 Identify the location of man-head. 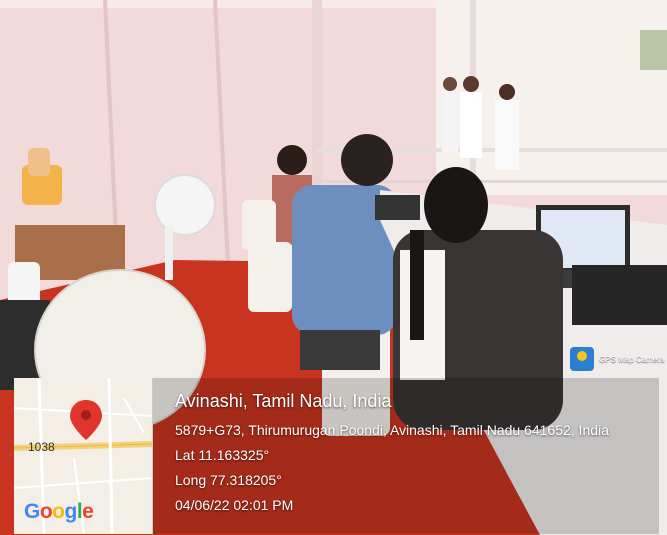
(367, 160).